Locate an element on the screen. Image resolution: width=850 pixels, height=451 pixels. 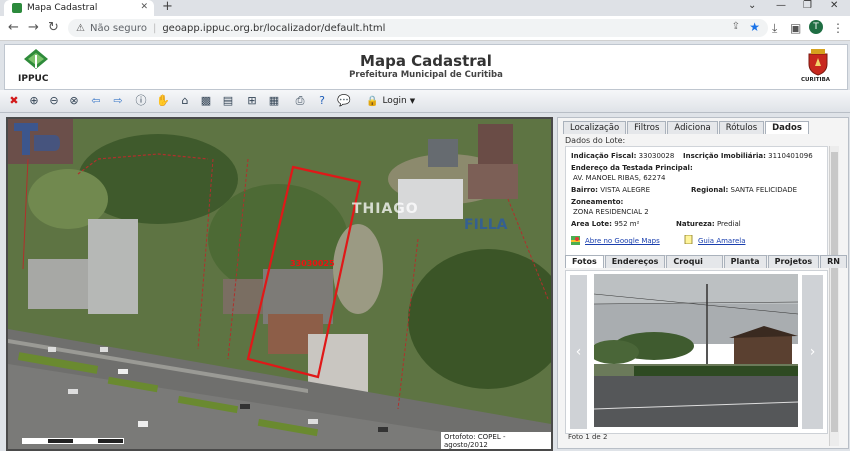
reload-icon: ↻ is located at coordinates (53, 27).